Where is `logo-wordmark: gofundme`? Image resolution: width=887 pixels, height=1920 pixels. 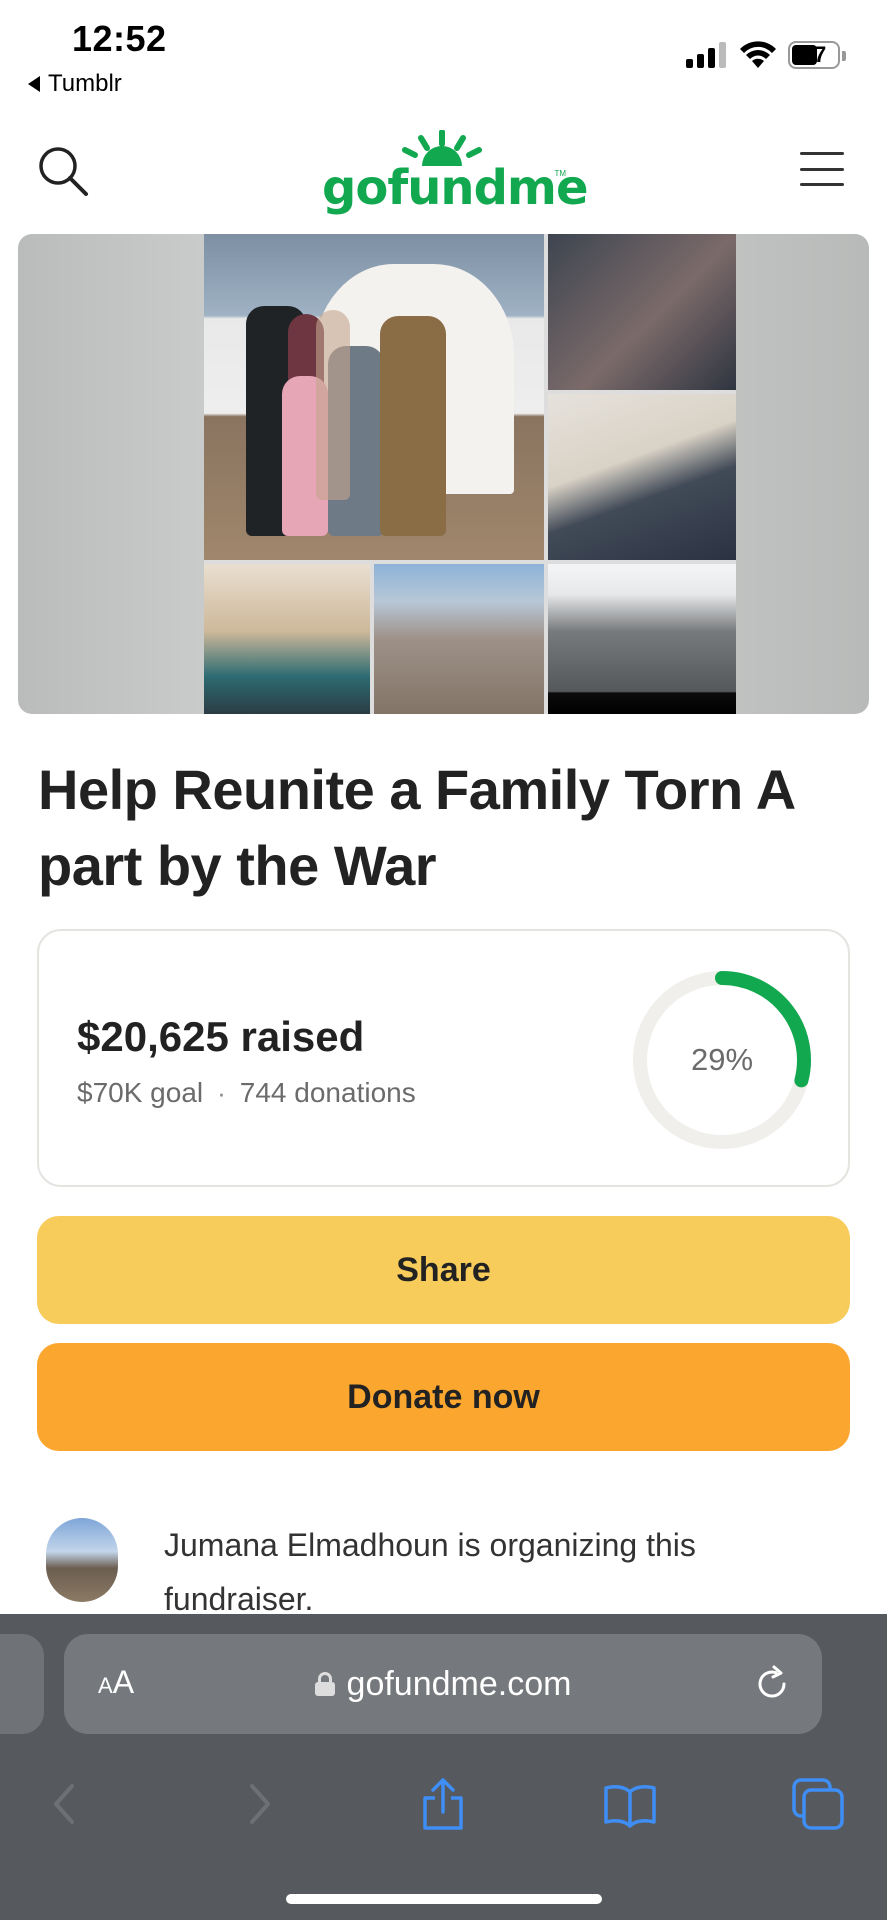 logo-wordmark: gofundme is located at coordinates (455, 188).